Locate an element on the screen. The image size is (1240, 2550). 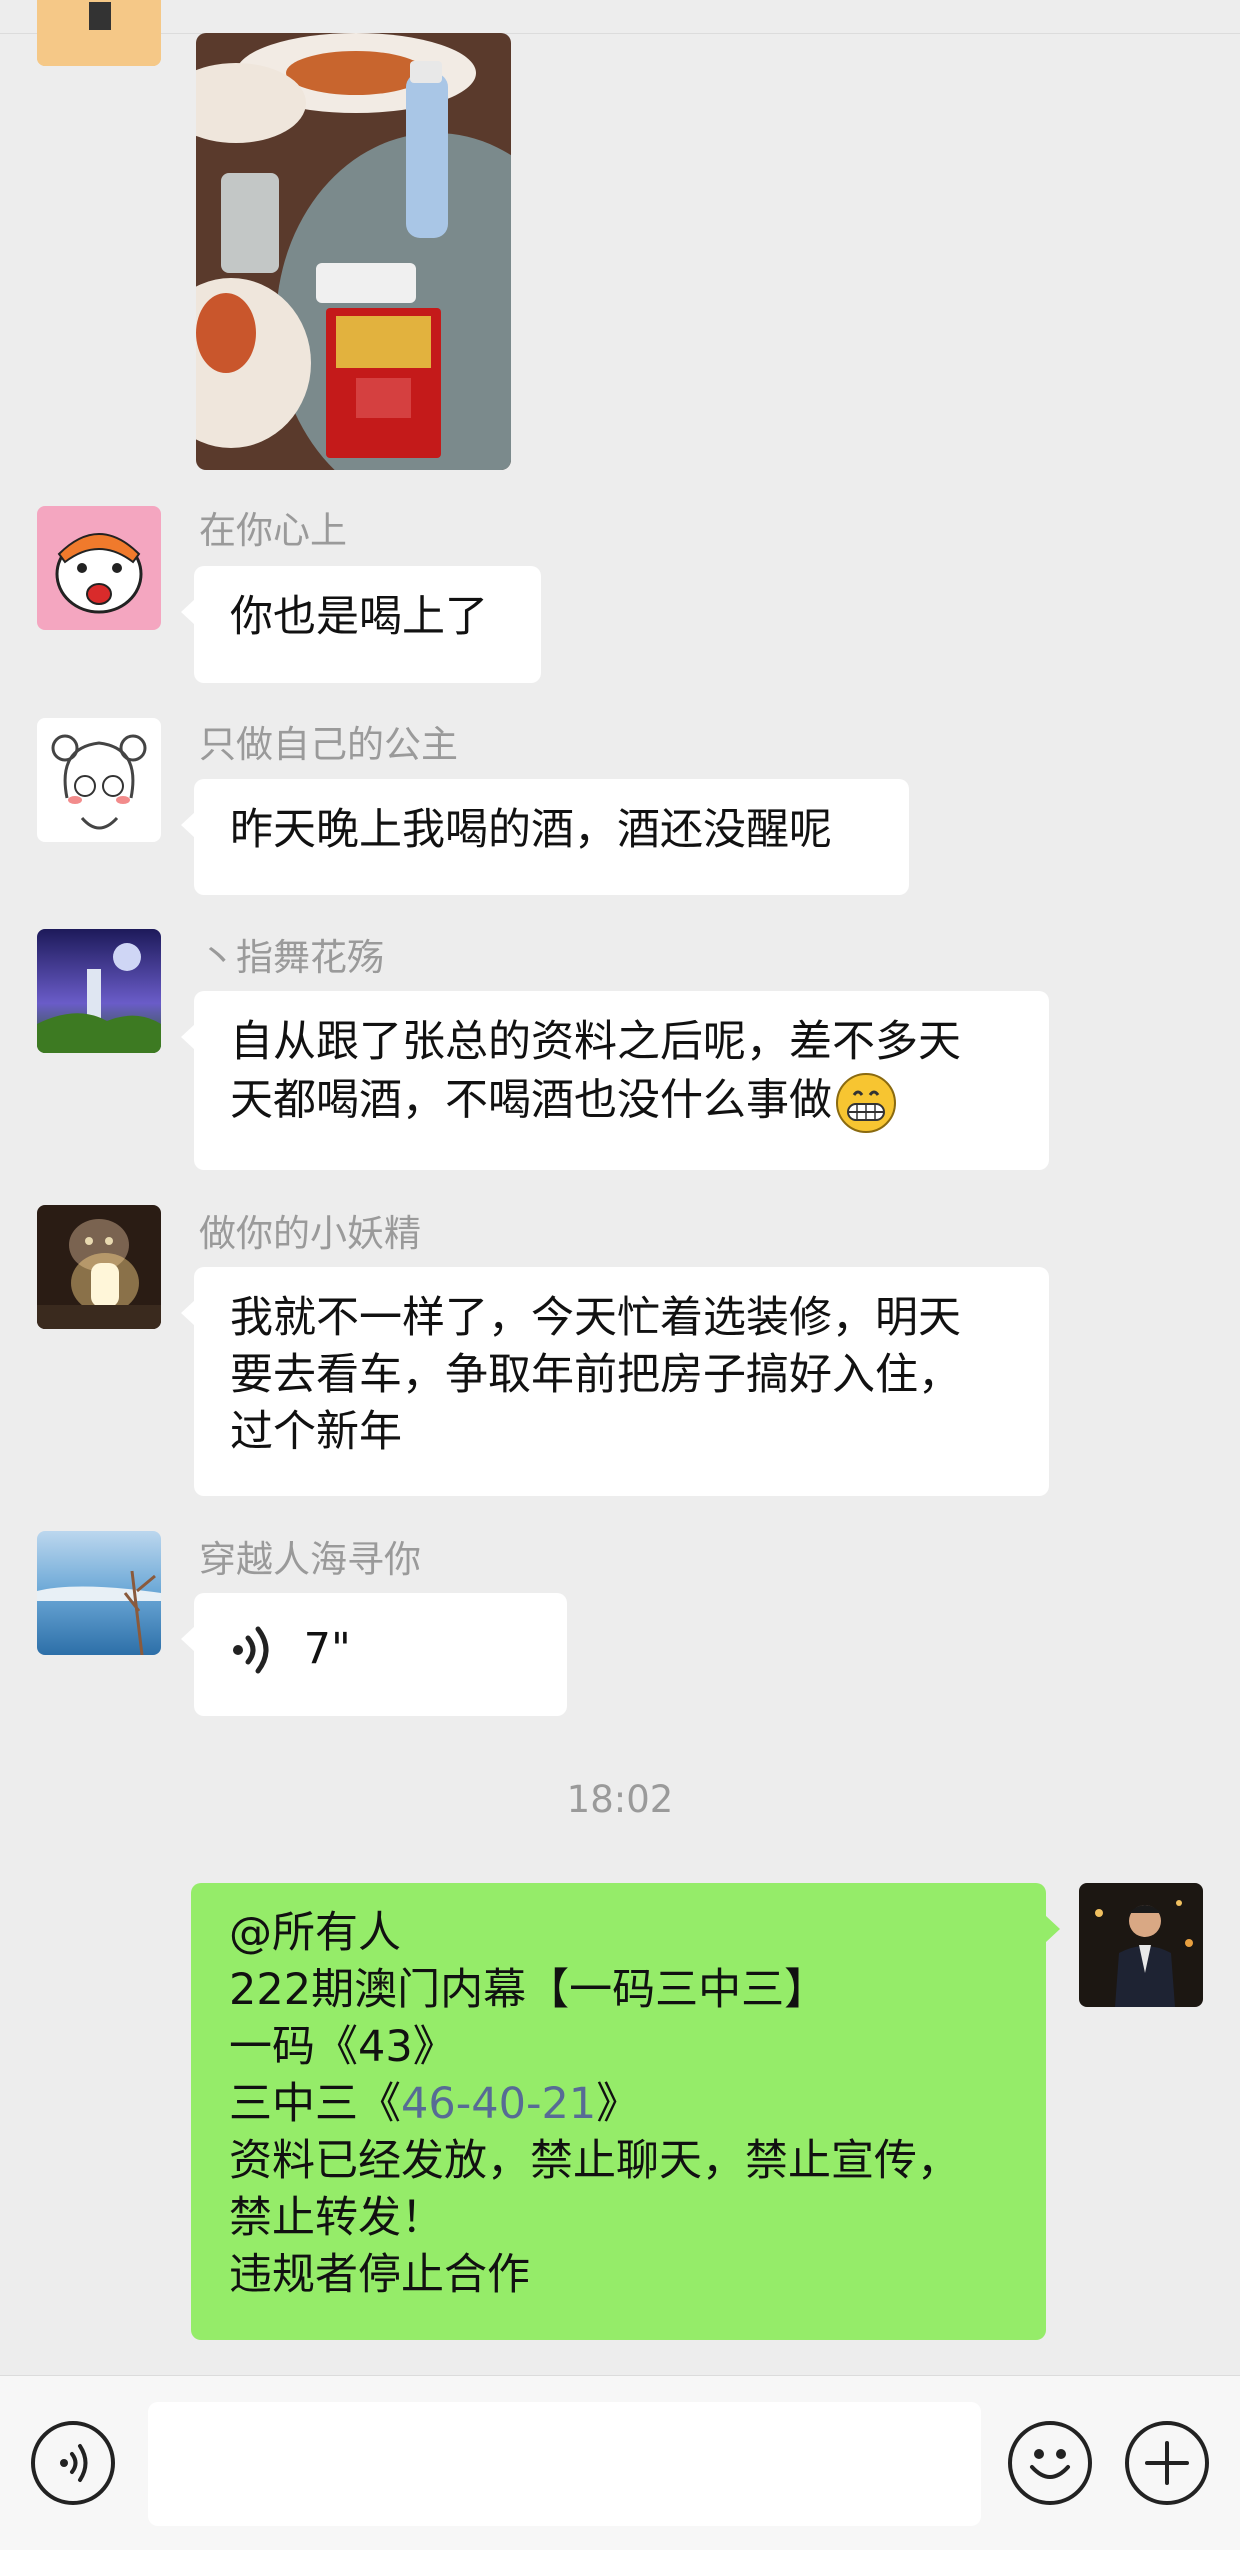
avatar-previous-sender is located at coordinates (99, 33).